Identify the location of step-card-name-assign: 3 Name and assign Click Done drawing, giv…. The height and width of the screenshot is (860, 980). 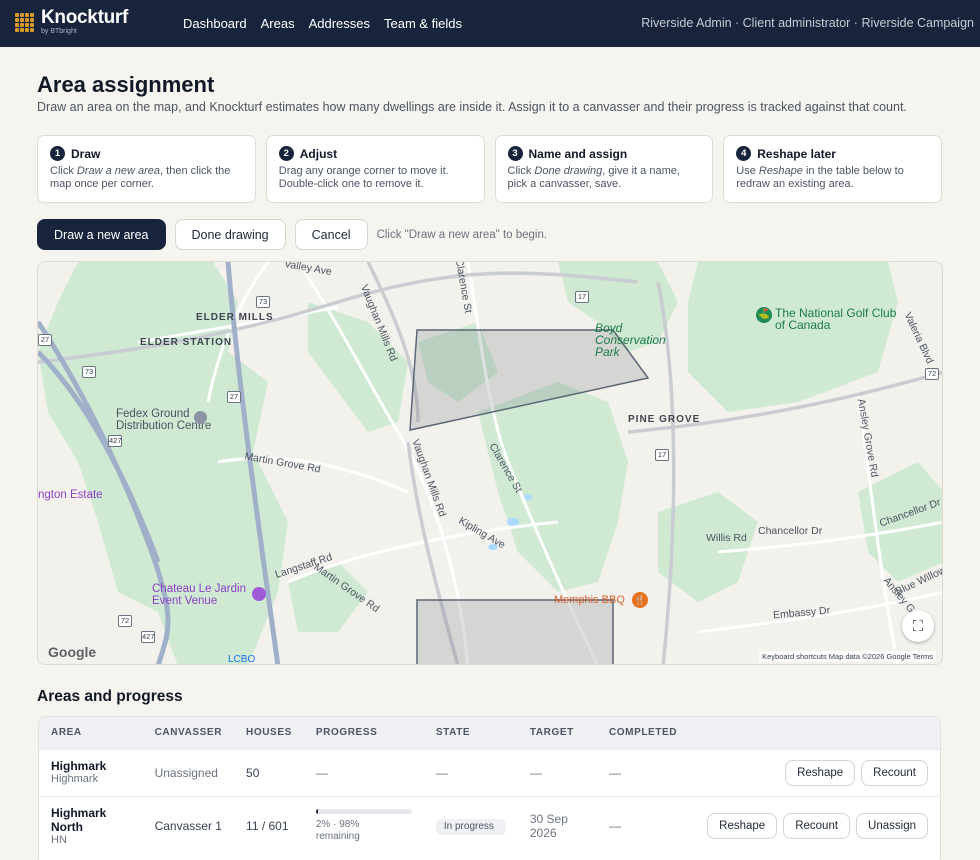
(604, 169).